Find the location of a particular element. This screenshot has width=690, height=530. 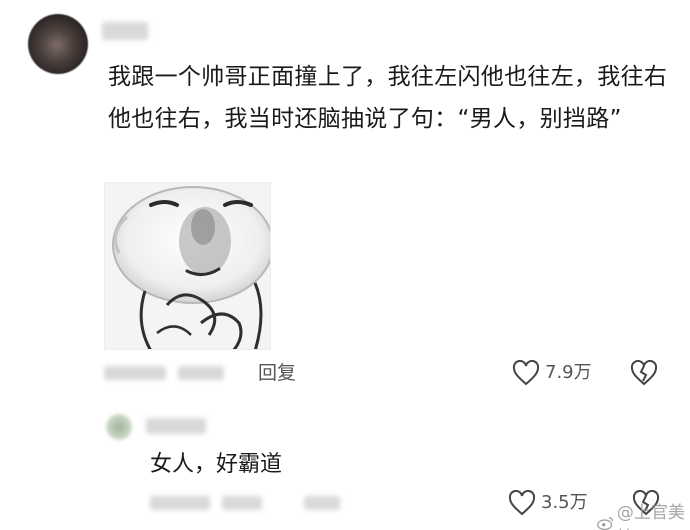

reply-location-blurred is located at coordinates (242, 503).